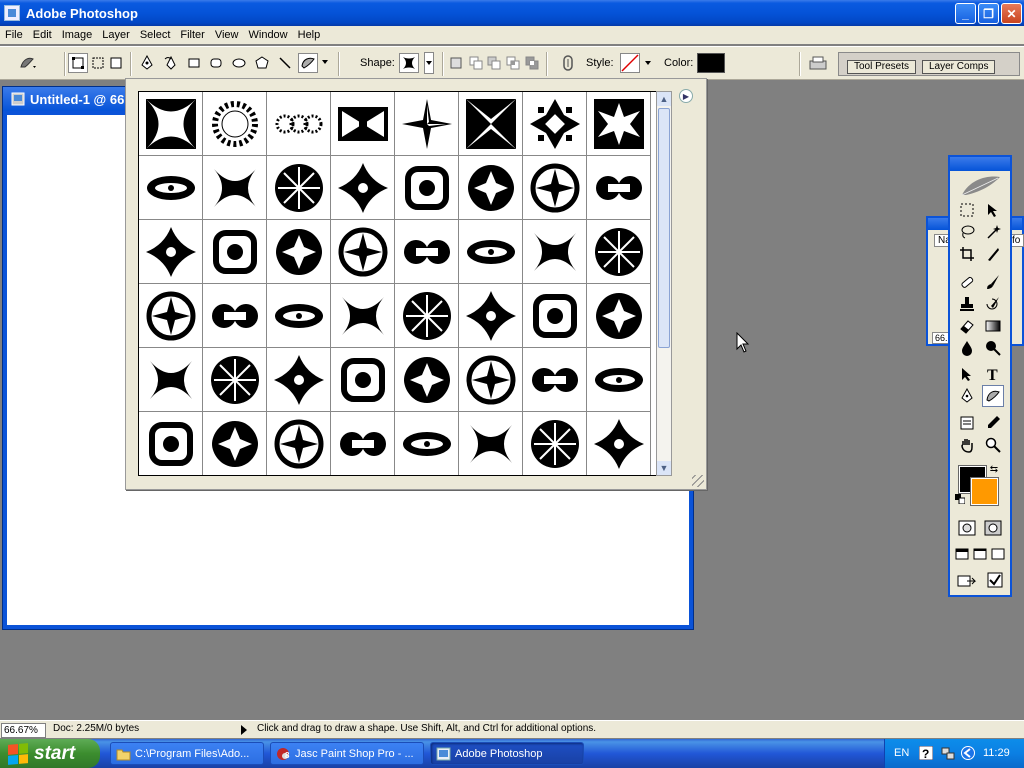 Image resolution: width=1024 pixels, height=768 pixels. What do you see at coordinates (959, 67) in the screenshot?
I see `tab-layer-comps: Layer Comps` at bounding box center [959, 67].